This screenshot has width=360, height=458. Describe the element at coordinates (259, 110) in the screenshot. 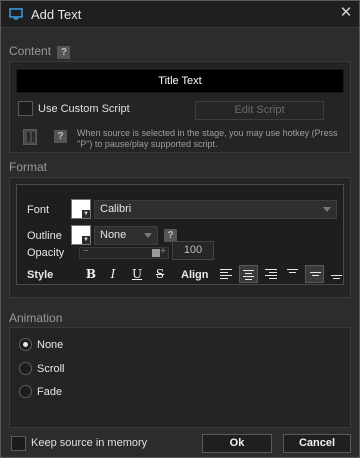

I see `edit-script-button: Edit Script` at that location.